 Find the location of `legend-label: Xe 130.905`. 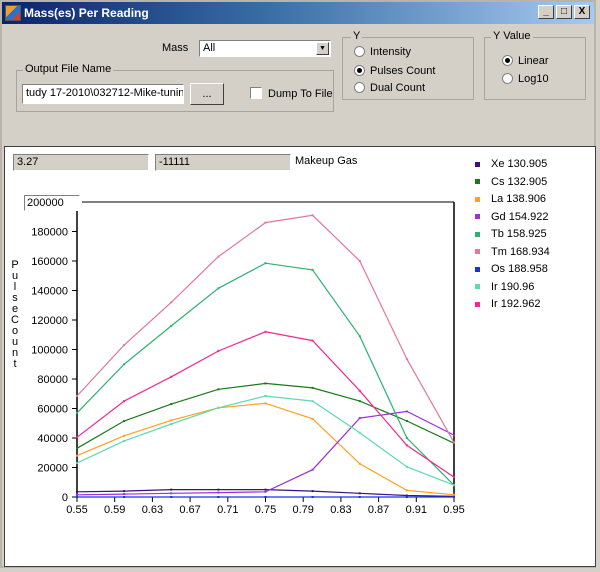

legend-label: Xe 130.905 is located at coordinates (519, 164).